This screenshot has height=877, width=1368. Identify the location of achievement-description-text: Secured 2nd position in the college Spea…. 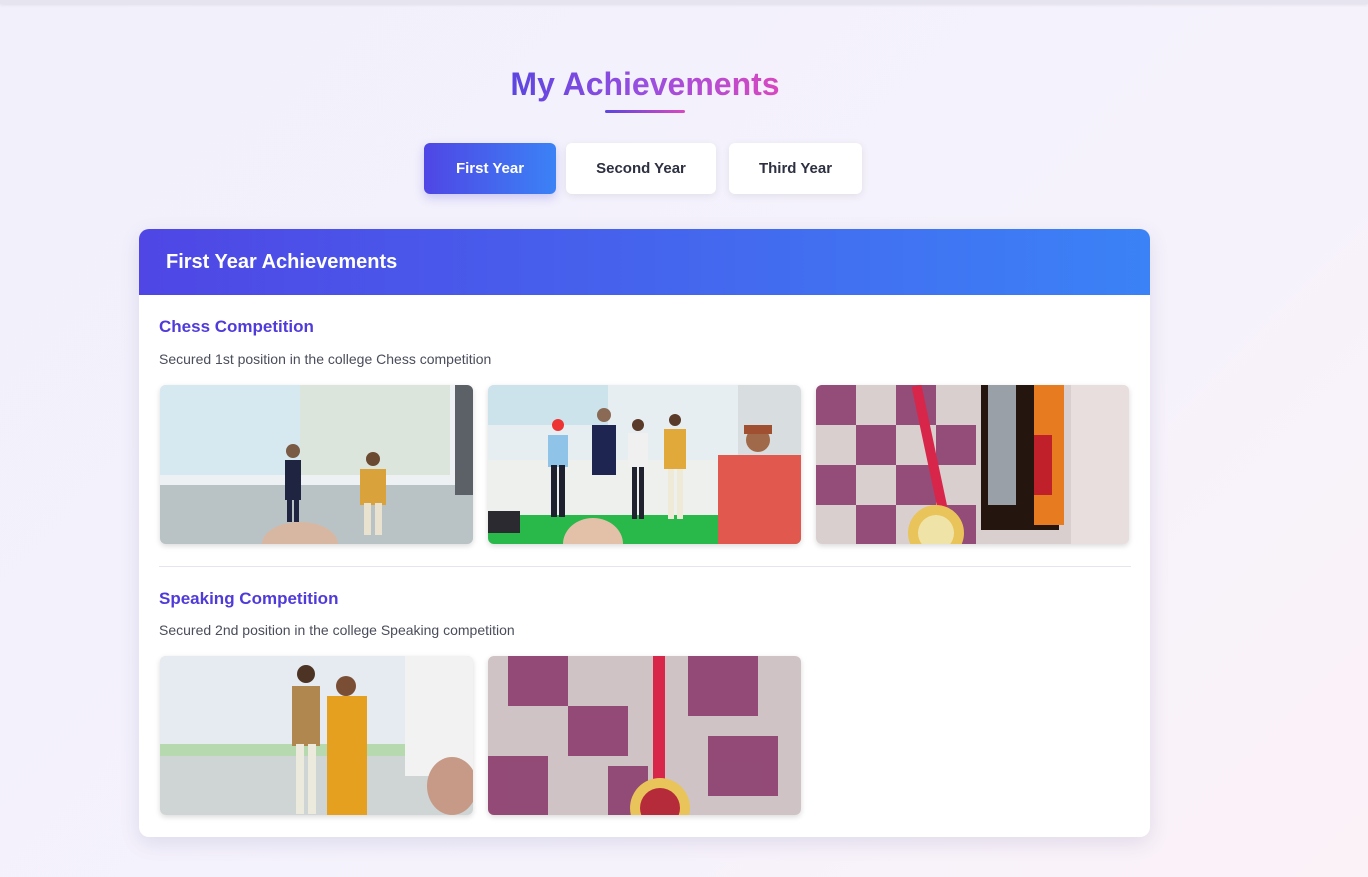
(337, 630).